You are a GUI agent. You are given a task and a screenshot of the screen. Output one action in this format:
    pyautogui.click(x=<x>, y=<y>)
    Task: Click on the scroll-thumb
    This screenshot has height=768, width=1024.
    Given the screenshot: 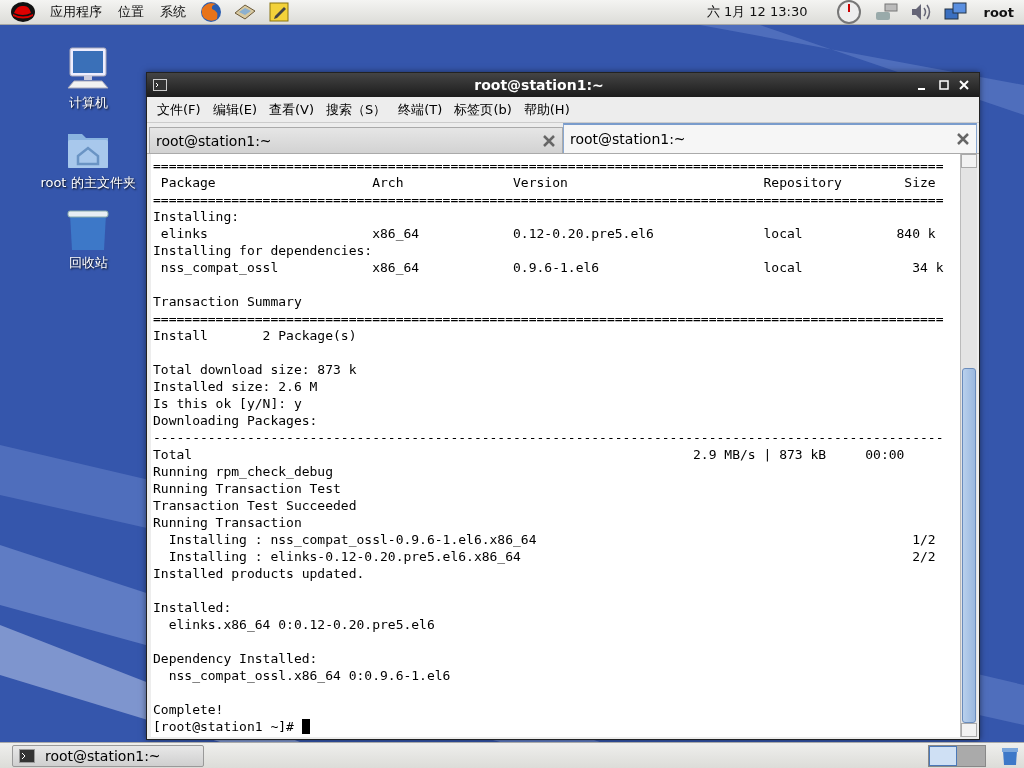 What is the action you would take?
    pyautogui.click(x=969, y=545)
    